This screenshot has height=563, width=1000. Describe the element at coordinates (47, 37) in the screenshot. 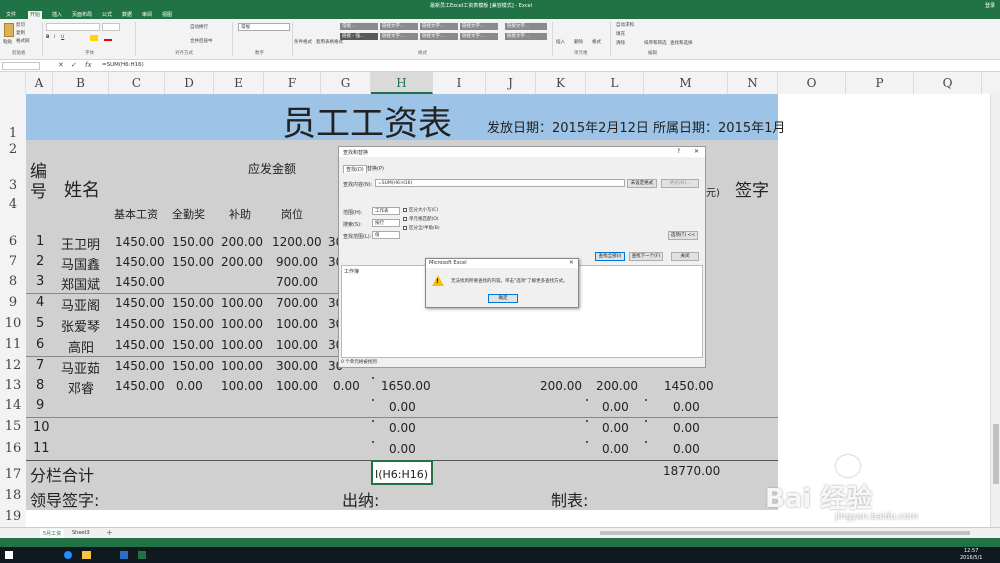

I see `bold-button: B` at that location.